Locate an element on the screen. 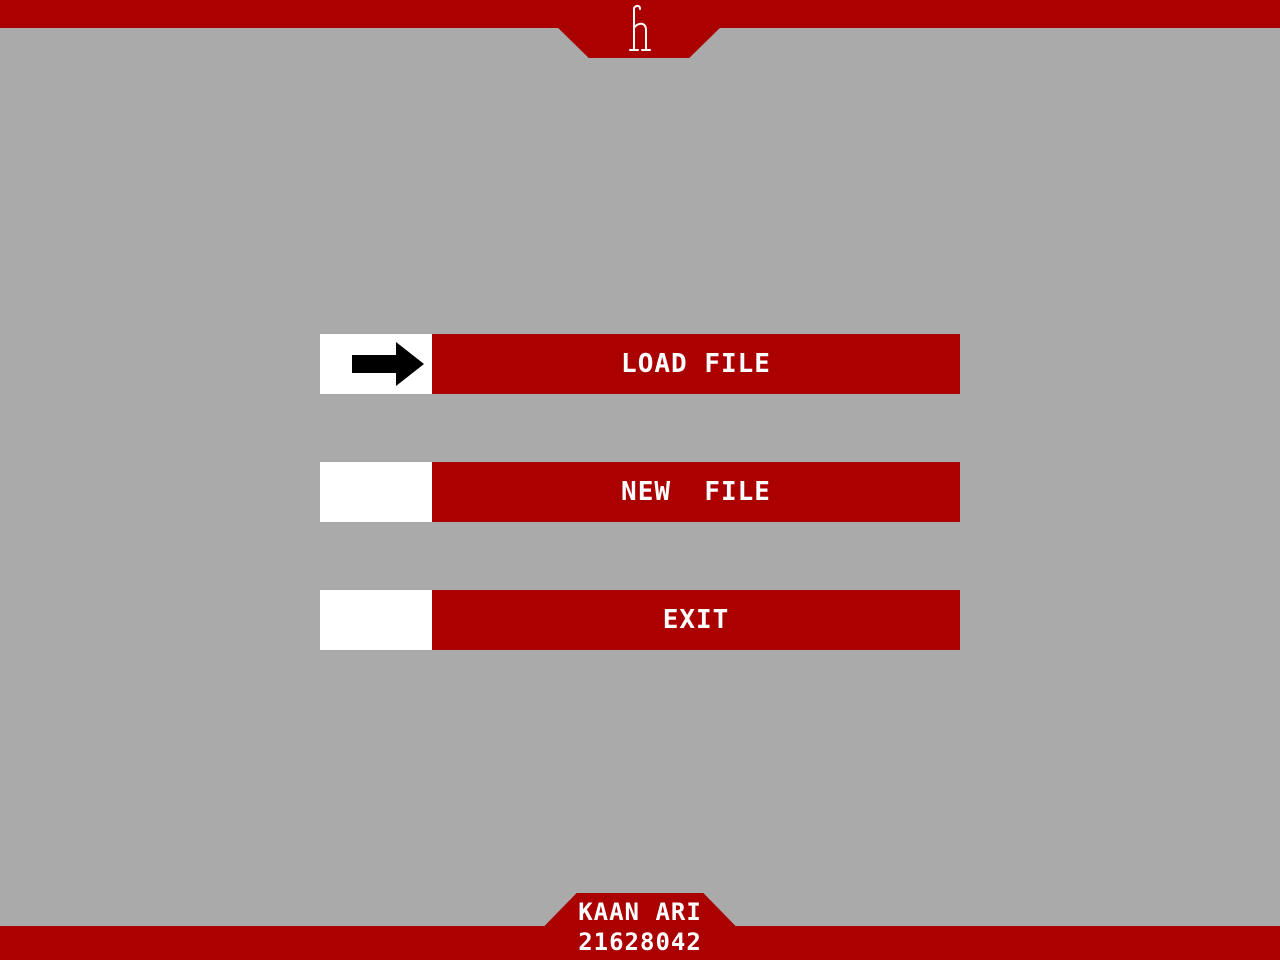 This screenshot has width=1280, height=960. load-file-button: LOAD FILE is located at coordinates (640, 364).